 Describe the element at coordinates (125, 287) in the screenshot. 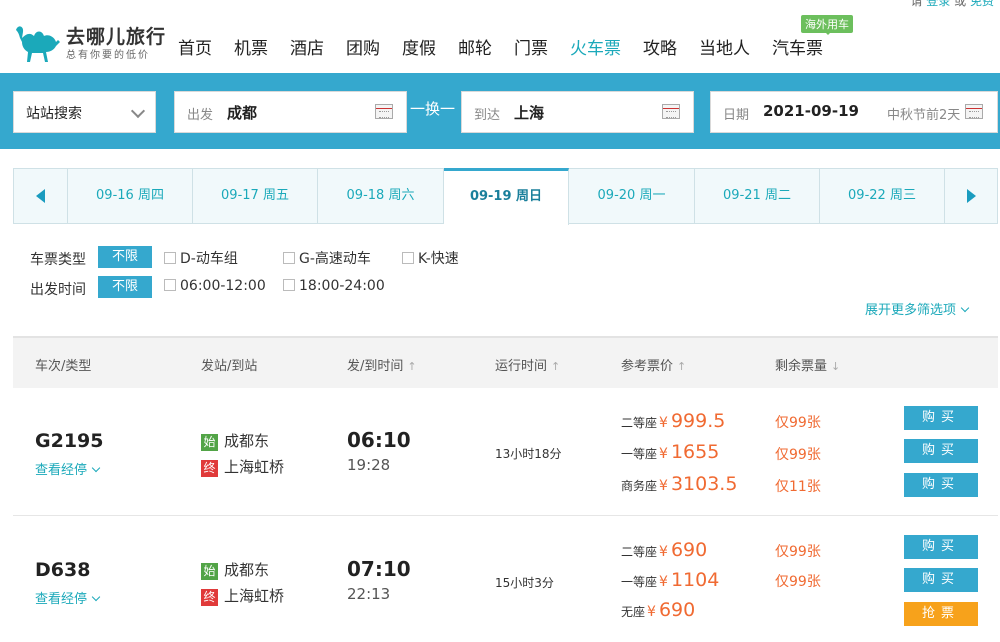

I see `depart-time-unlimited: 不限` at that location.